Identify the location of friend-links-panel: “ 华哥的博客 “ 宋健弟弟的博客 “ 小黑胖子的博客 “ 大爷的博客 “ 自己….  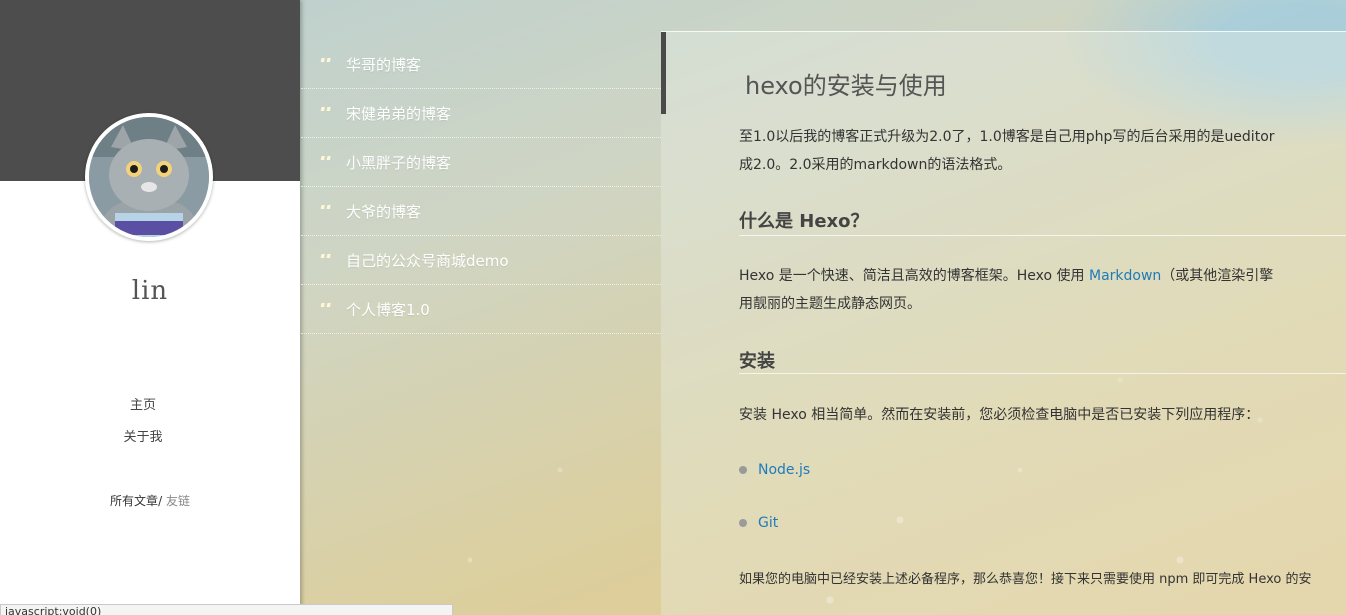
(481, 187).